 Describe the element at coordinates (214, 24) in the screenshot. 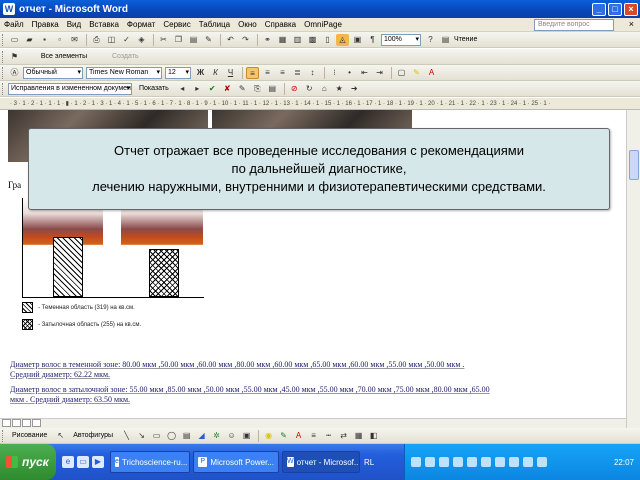

I see `menu-table: Таблица` at that location.